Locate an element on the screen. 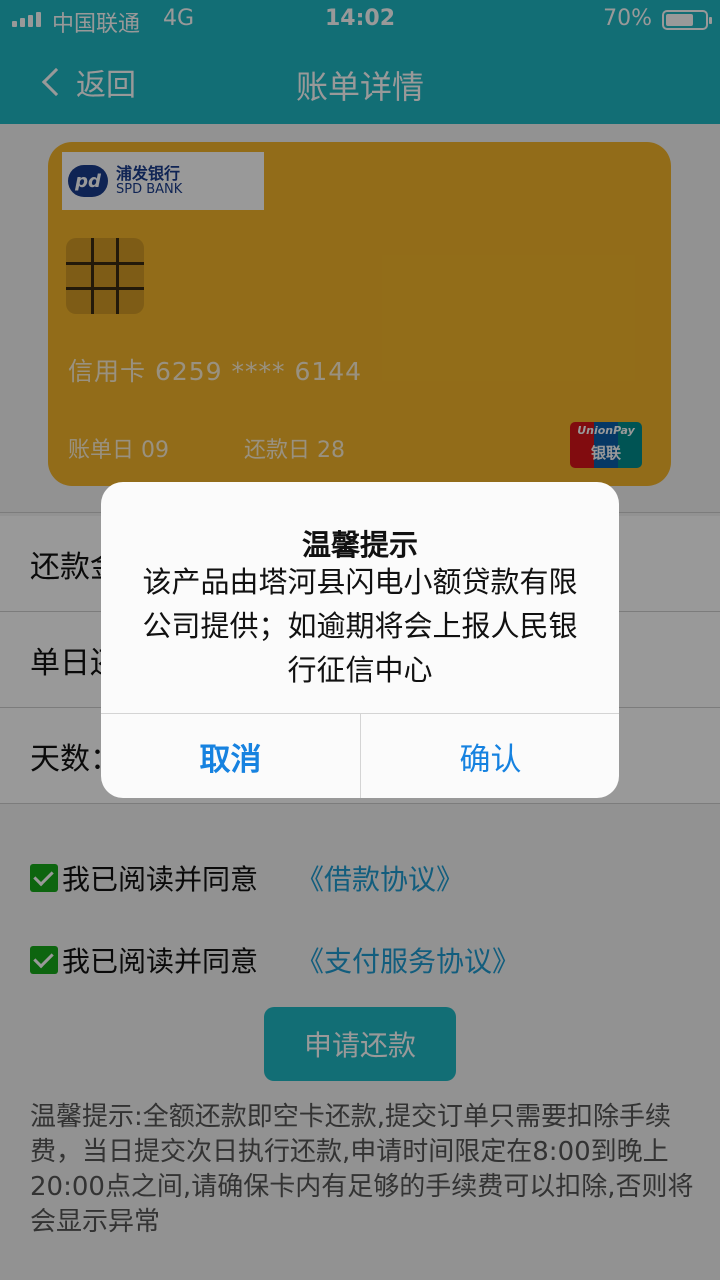  dialog-title: 温馨提示 is located at coordinates (359, 545).